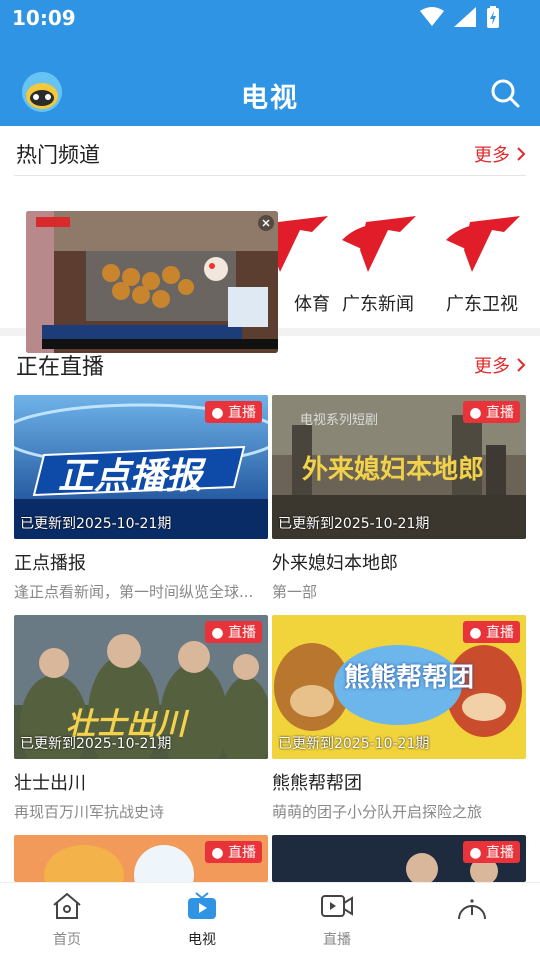 The width and height of the screenshot is (540, 960). What do you see at coordinates (270, 18) in the screenshot?
I see `status-bar: 10:09` at bounding box center [270, 18].